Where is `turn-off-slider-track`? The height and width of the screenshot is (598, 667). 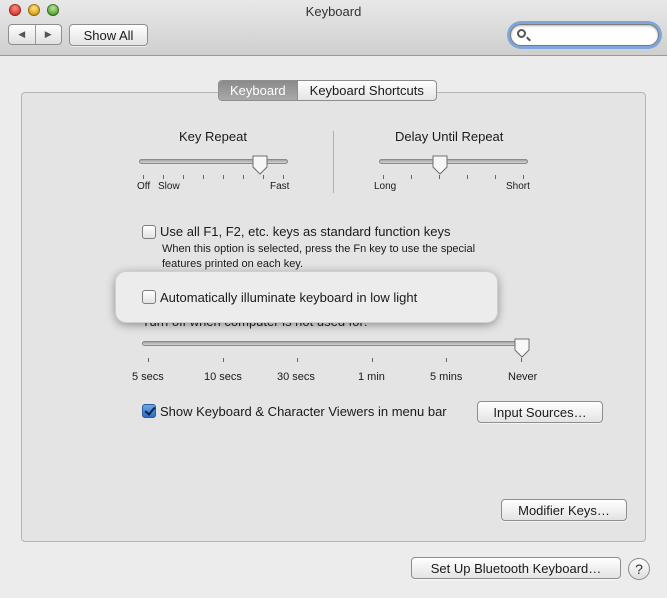 turn-off-slider-track is located at coordinates (334, 343).